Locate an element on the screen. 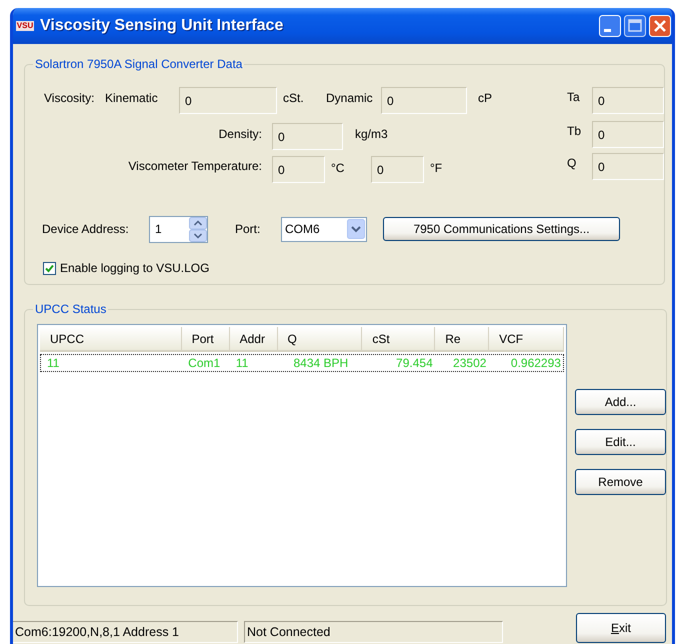 This screenshot has height=644, width=683. field-label: Ta is located at coordinates (574, 97).